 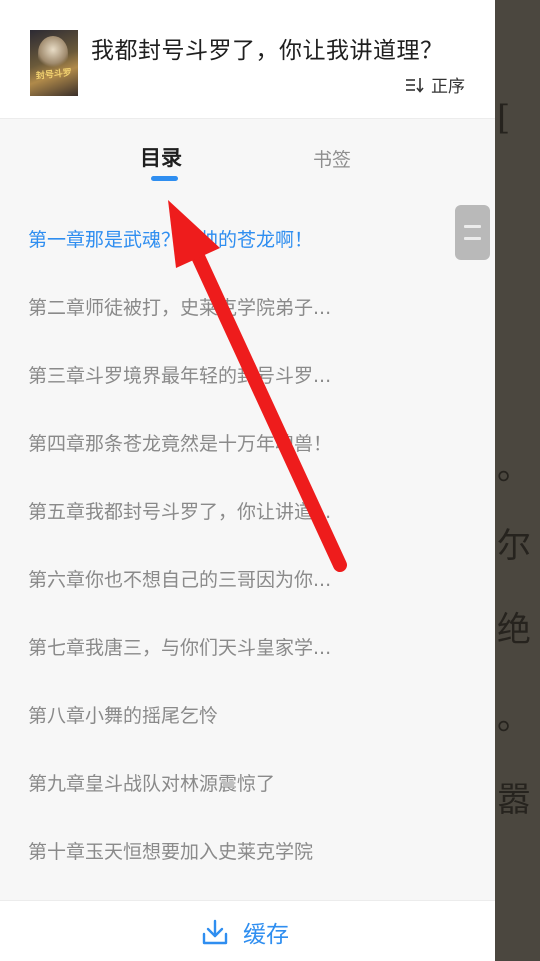 I want to click on download-icon, so click(x=215, y=932).